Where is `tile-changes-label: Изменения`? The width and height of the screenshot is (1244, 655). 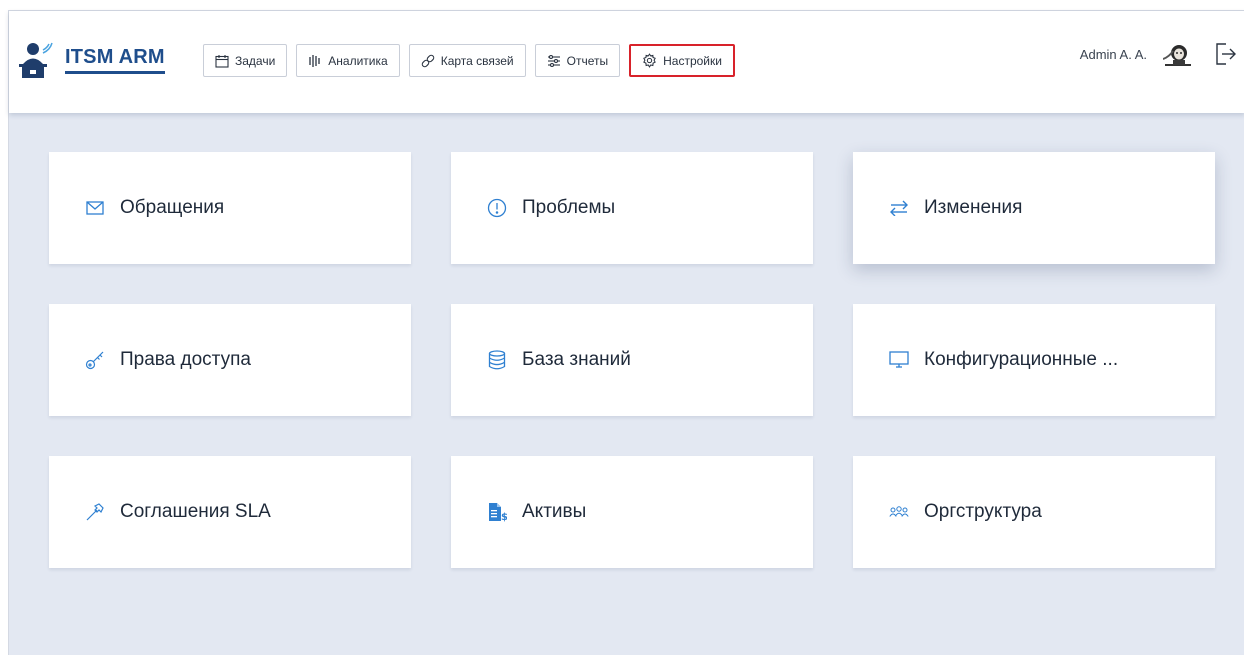
tile-changes-label: Изменения is located at coordinates (973, 207).